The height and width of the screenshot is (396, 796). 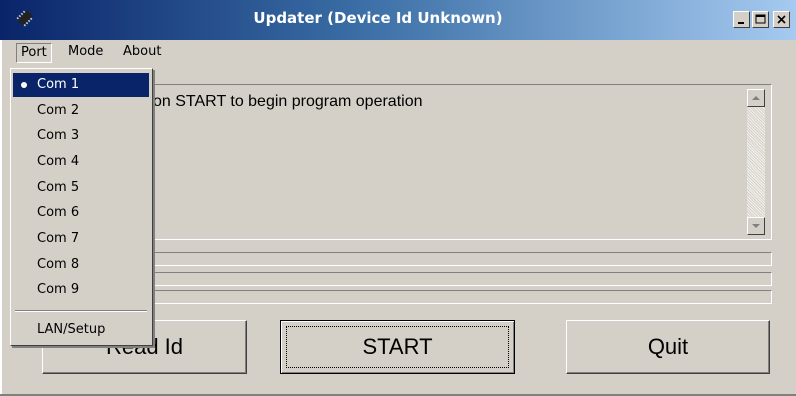 I want to click on menu-item-label: Com 4, so click(x=58, y=161).